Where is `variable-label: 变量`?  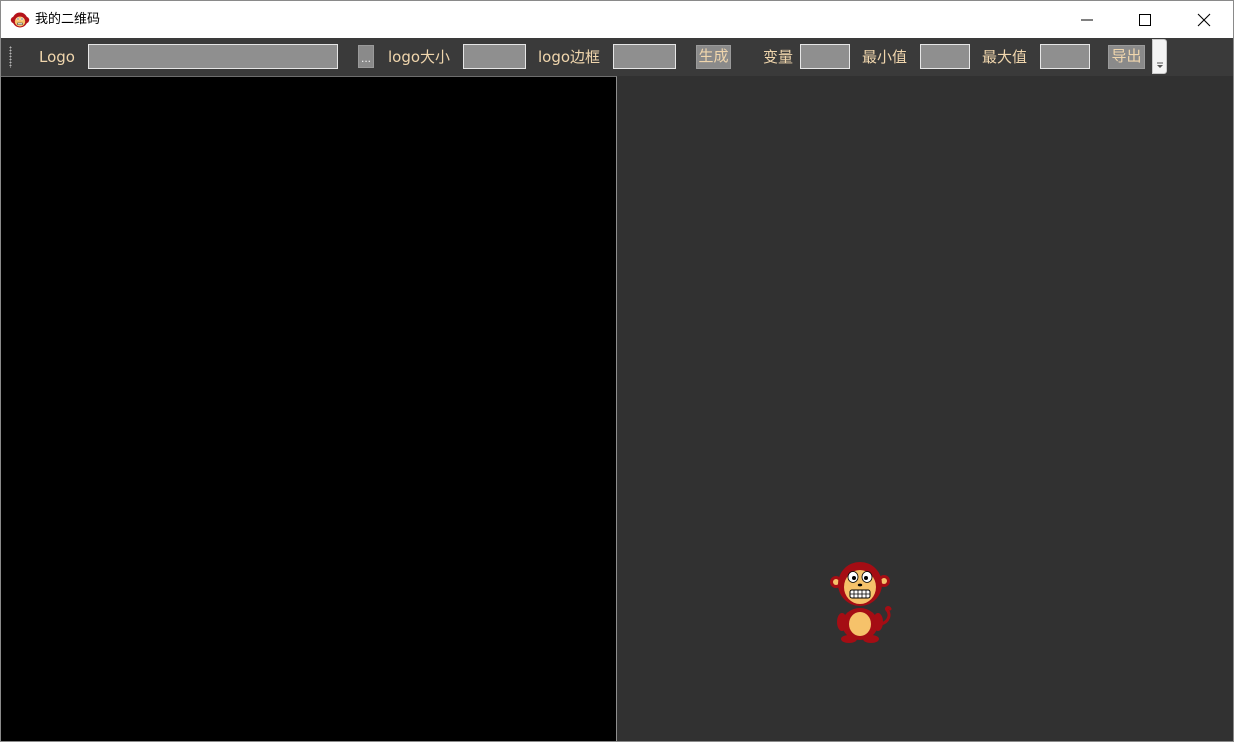
variable-label: 变量 is located at coordinates (778, 57).